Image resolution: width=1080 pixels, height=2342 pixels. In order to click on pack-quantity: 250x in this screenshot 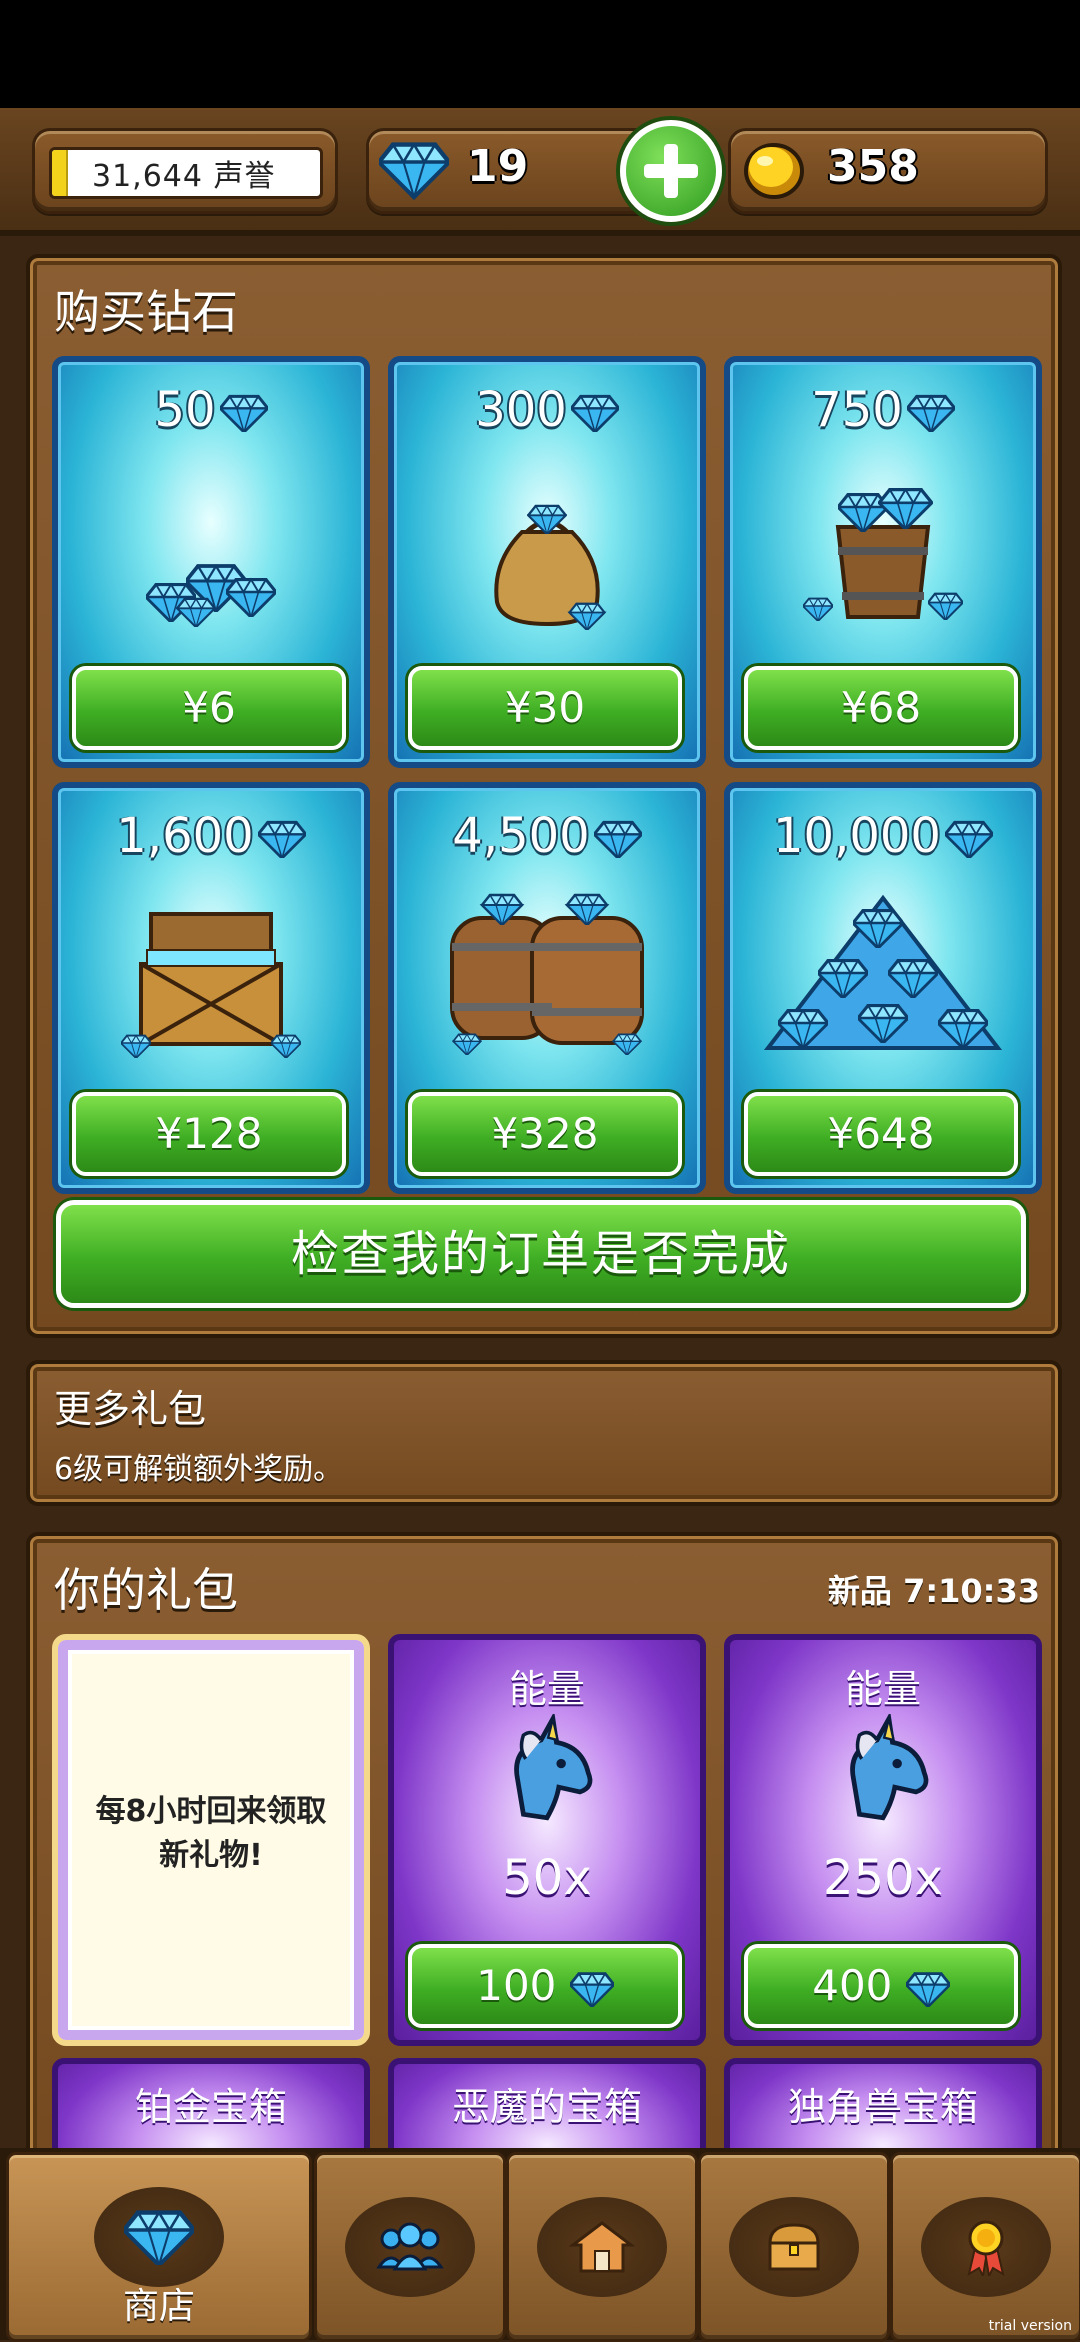, I will do `click(883, 1878)`.